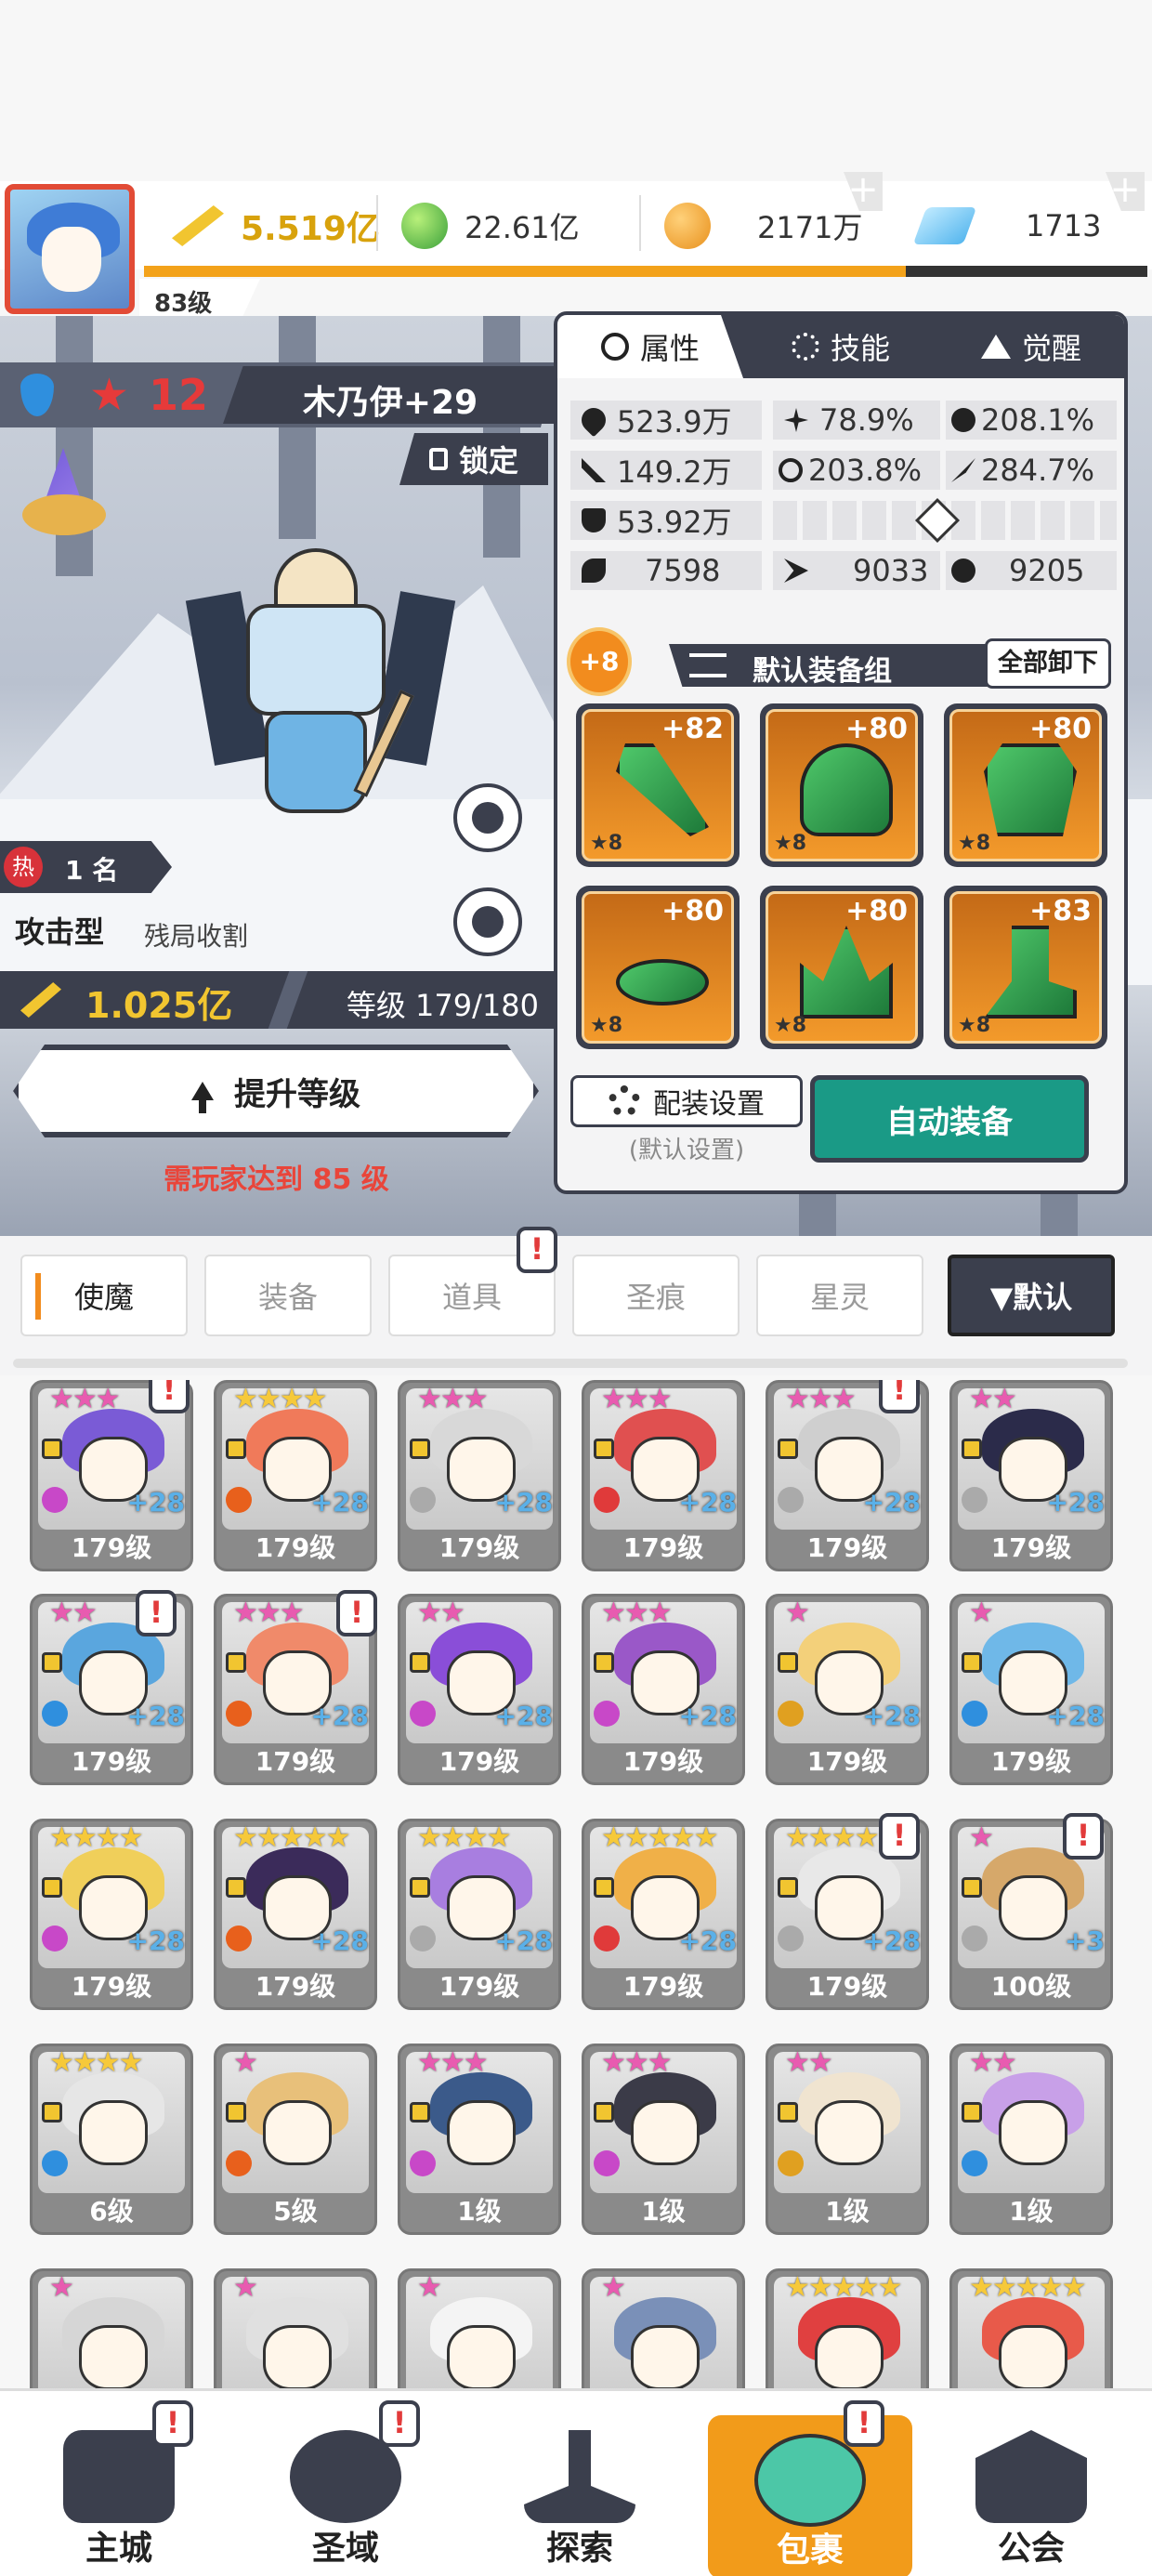  I want to click on gold-resource: 2171万, so click(763, 226).